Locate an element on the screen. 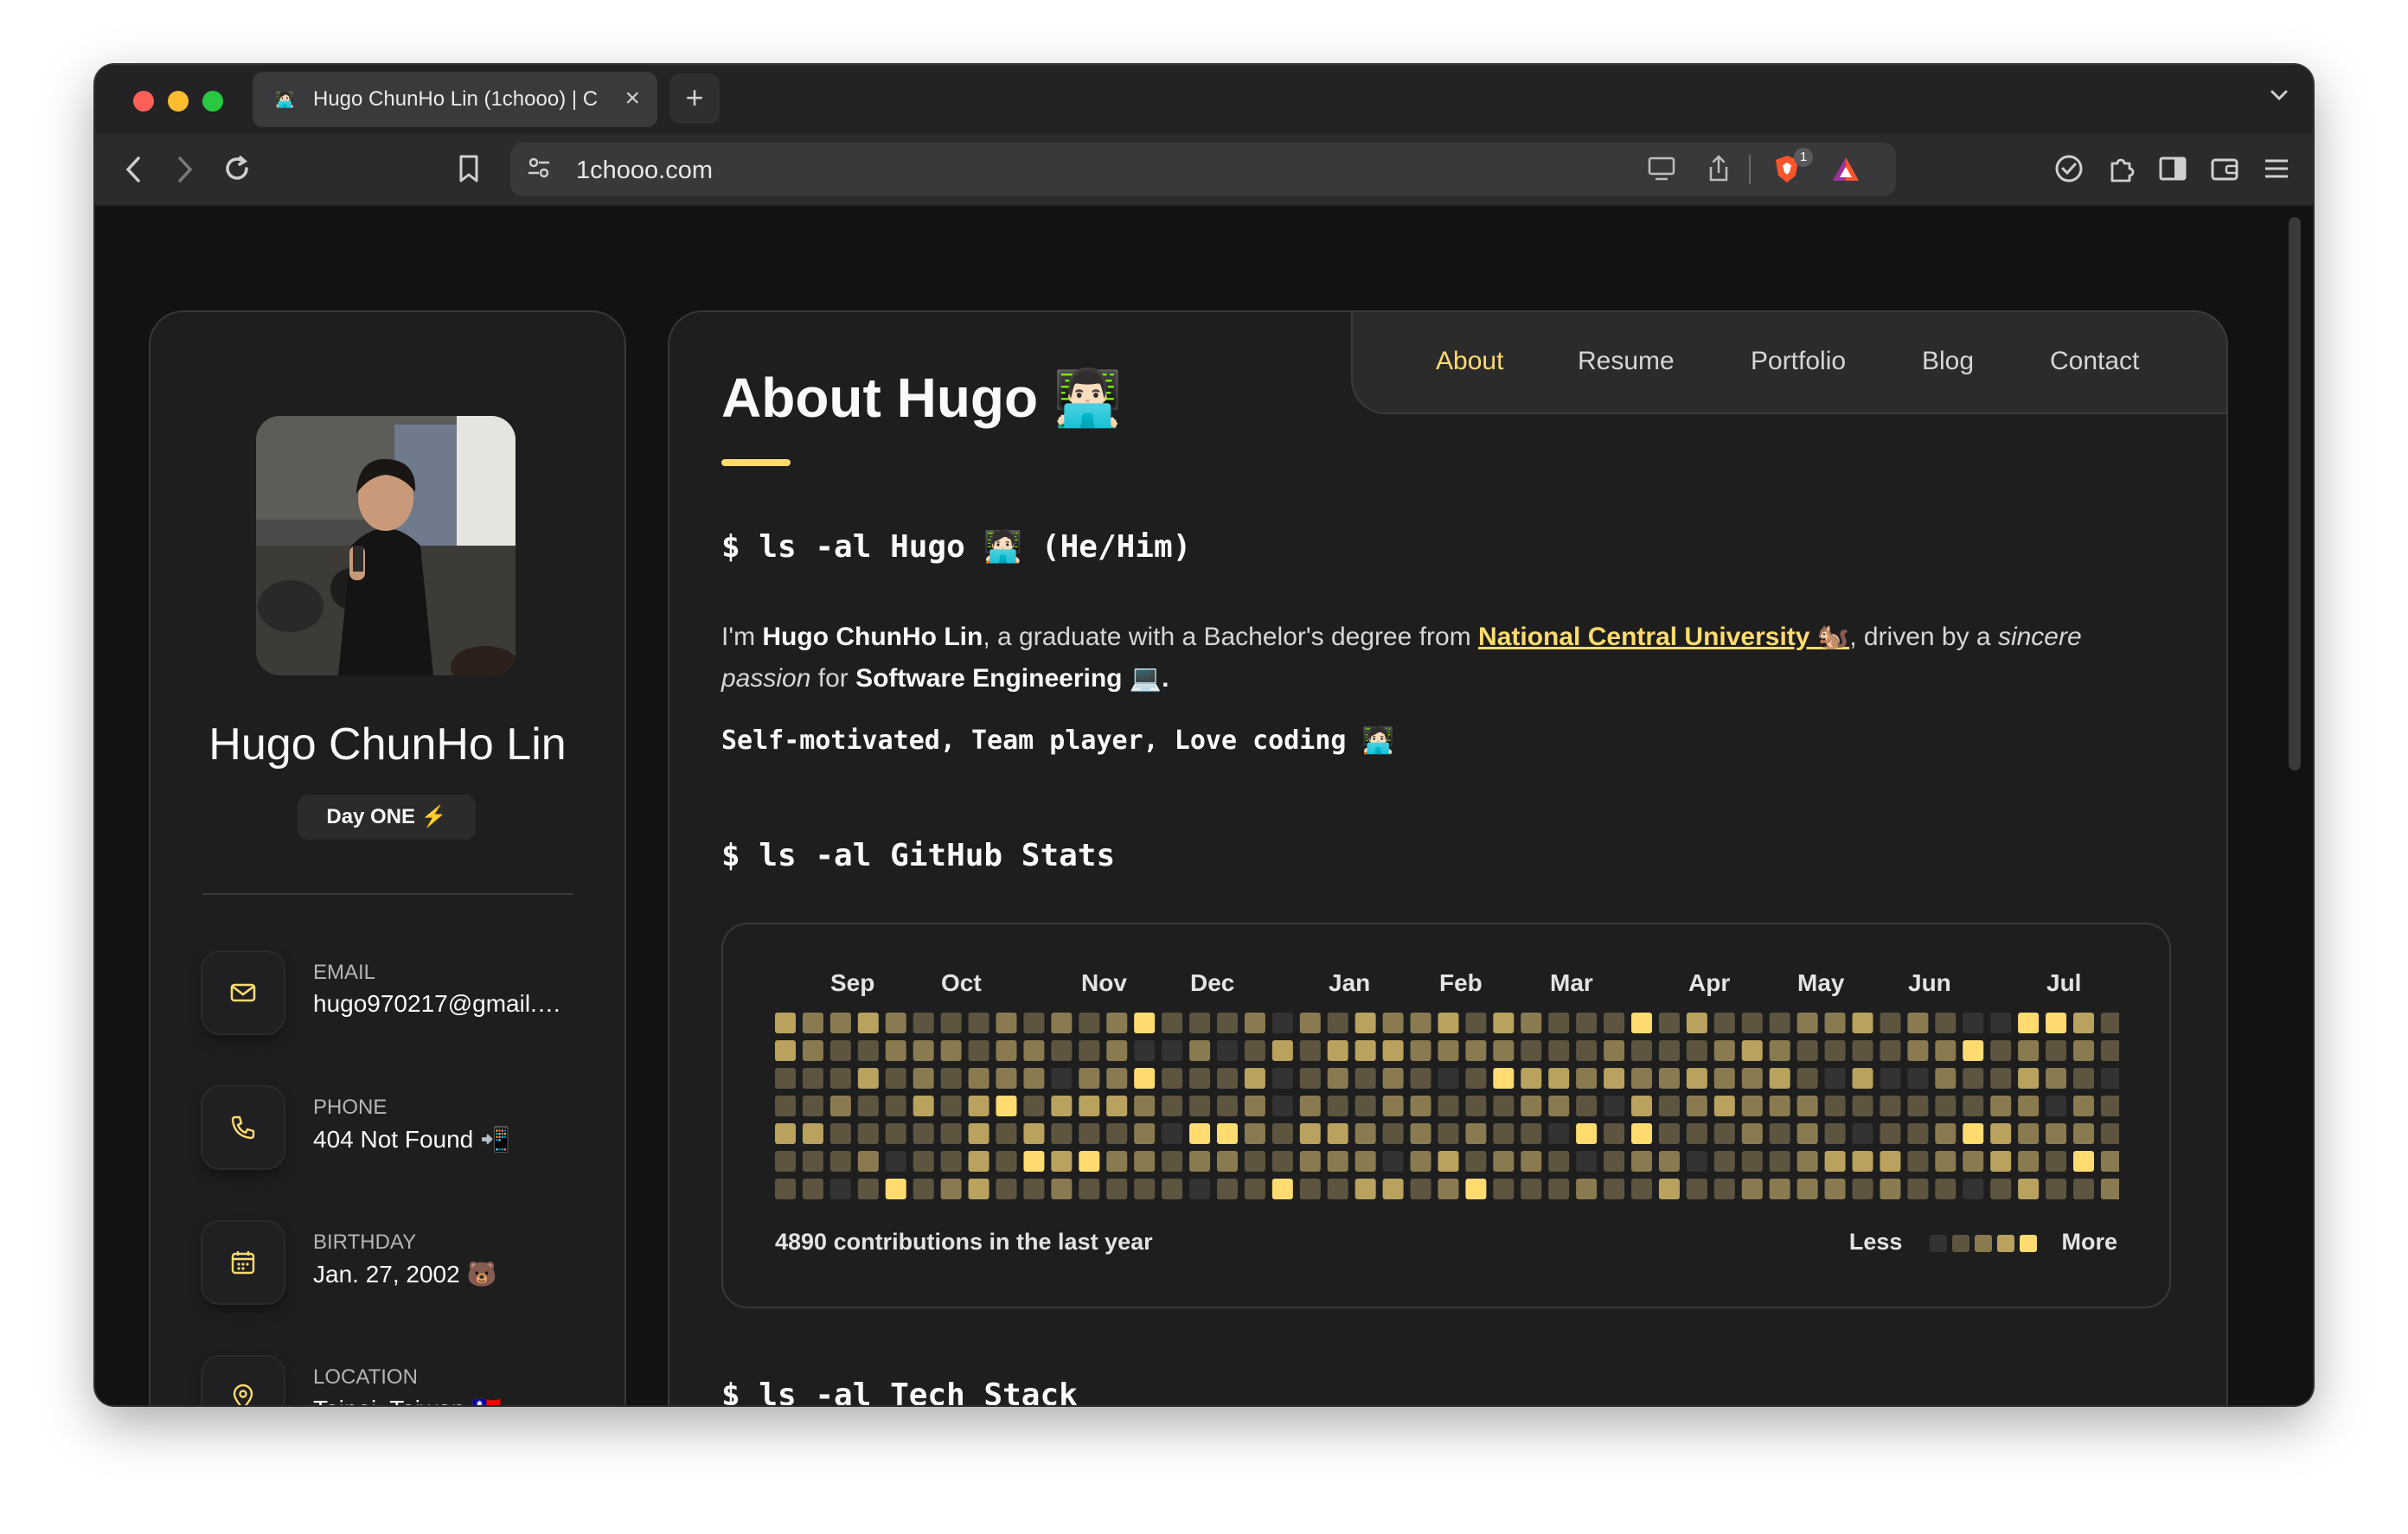 The image size is (2408, 1534). new-tab-button: + is located at coordinates (694, 99).